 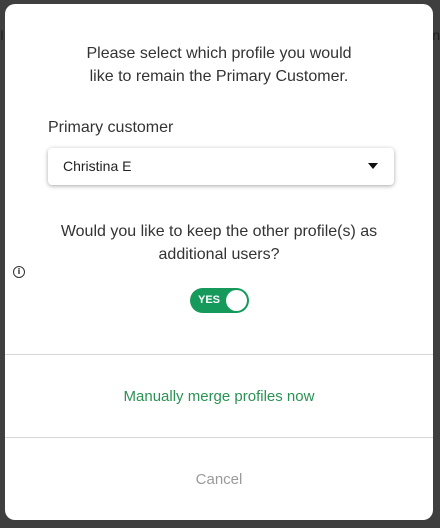 I want to click on question-line-2-wrap: additional users? i, so click(x=219, y=260).